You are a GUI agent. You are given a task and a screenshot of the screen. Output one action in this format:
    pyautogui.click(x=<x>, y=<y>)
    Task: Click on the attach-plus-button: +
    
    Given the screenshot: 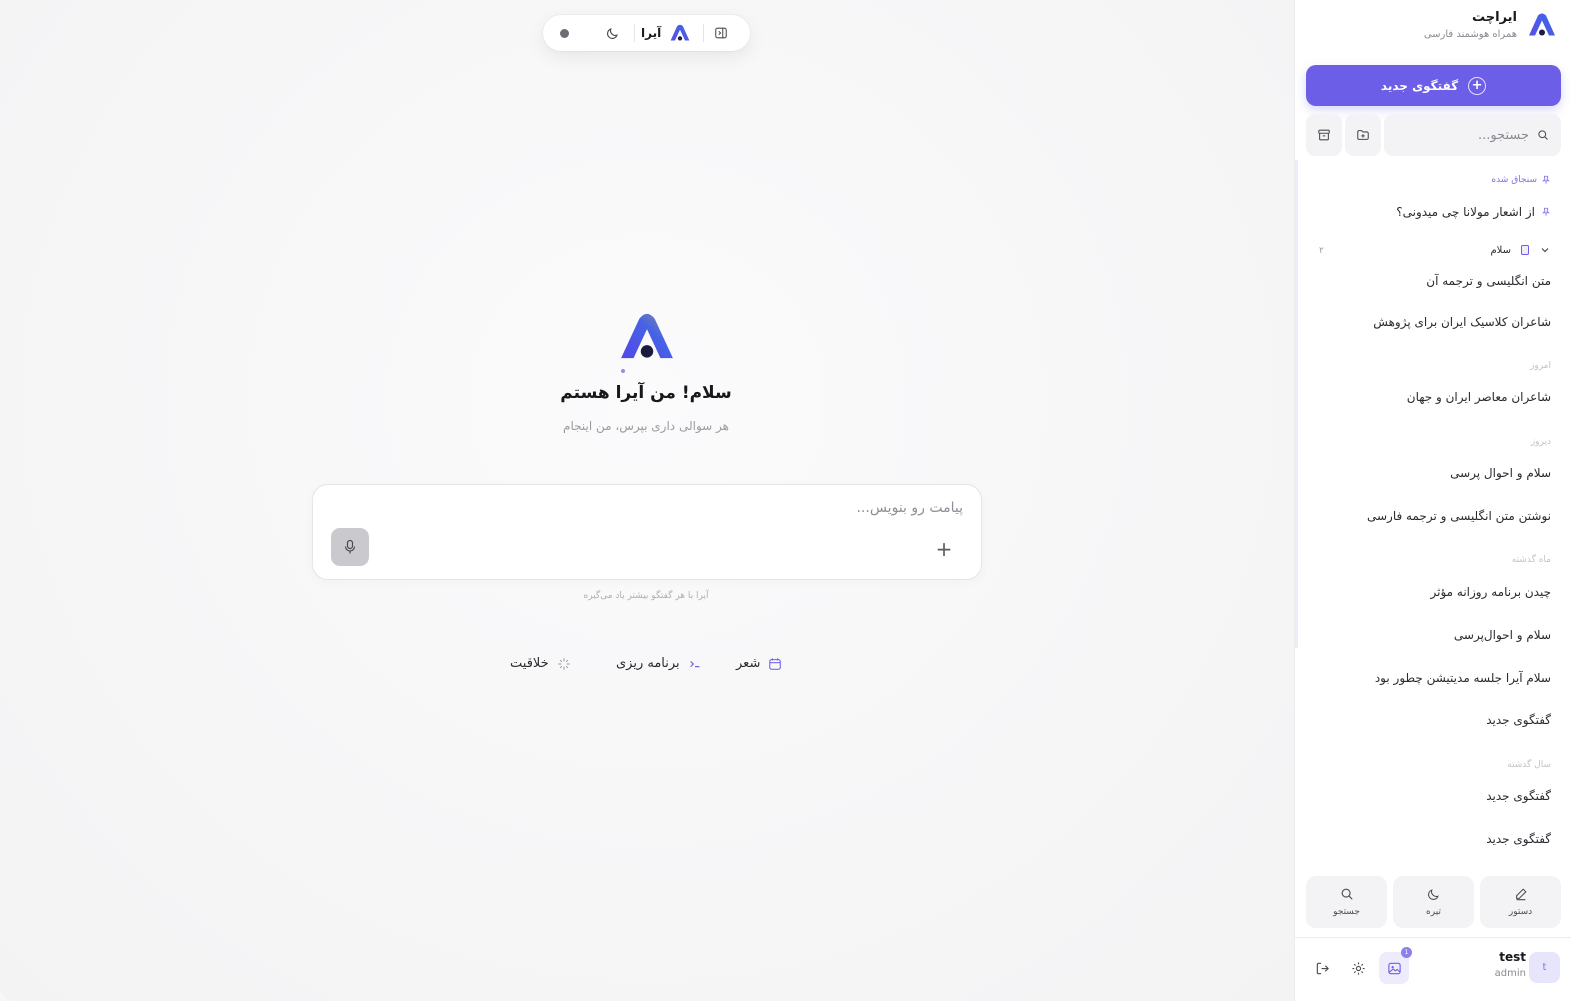 What is the action you would take?
    pyautogui.click(x=944, y=550)
    